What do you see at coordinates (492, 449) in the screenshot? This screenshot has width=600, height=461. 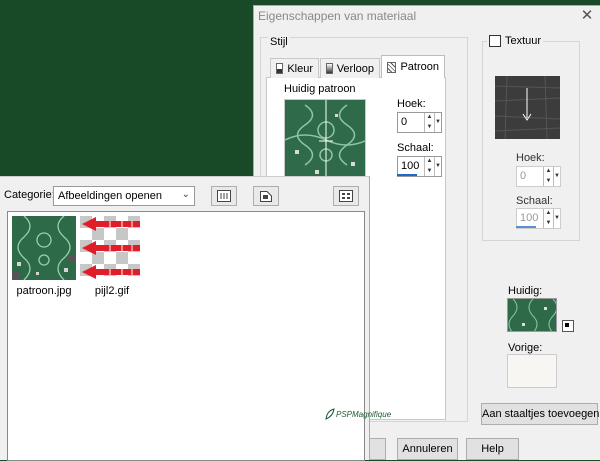 I see `help-button: Help` at bounding box center [492, 449].